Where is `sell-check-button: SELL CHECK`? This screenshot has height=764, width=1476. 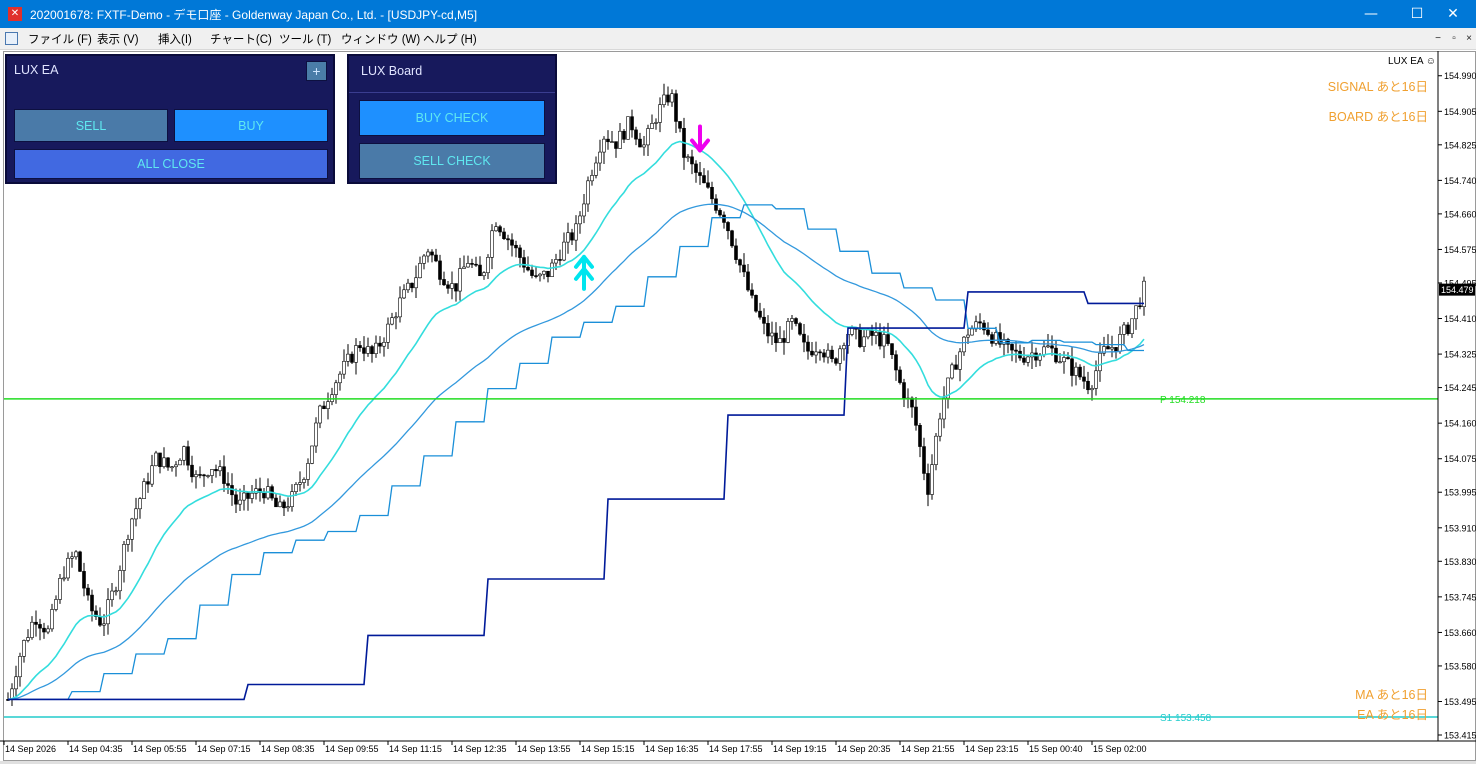
sell-check-button: SELL CHECK is located at coordinates (452, 161).